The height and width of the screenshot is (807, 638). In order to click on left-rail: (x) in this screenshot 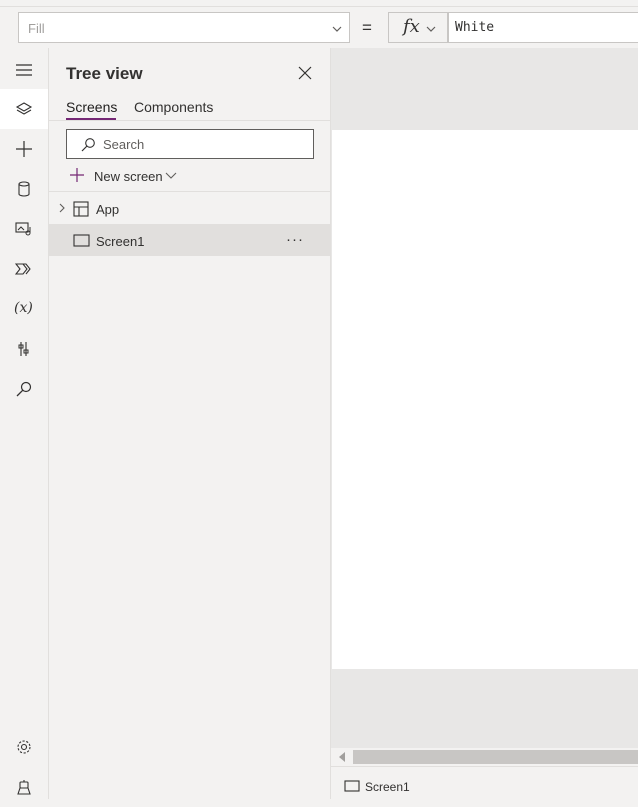, I will do `click(24, 423)`.